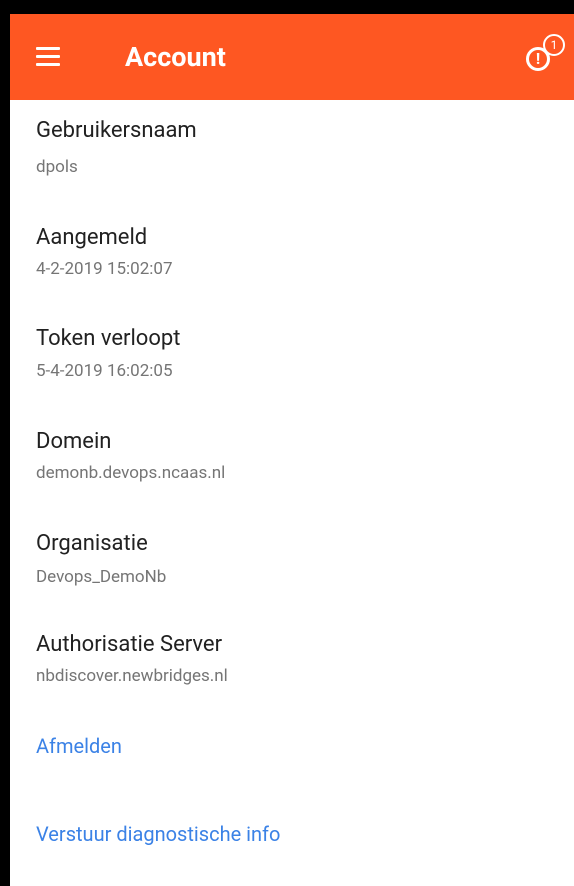 The width and height of the screenshot is (574, 886). What do you see at coordinates (108, 338) in the screenshot?
I see `token-expiry-label: Token verloopt` at bounding box center [108, 338].